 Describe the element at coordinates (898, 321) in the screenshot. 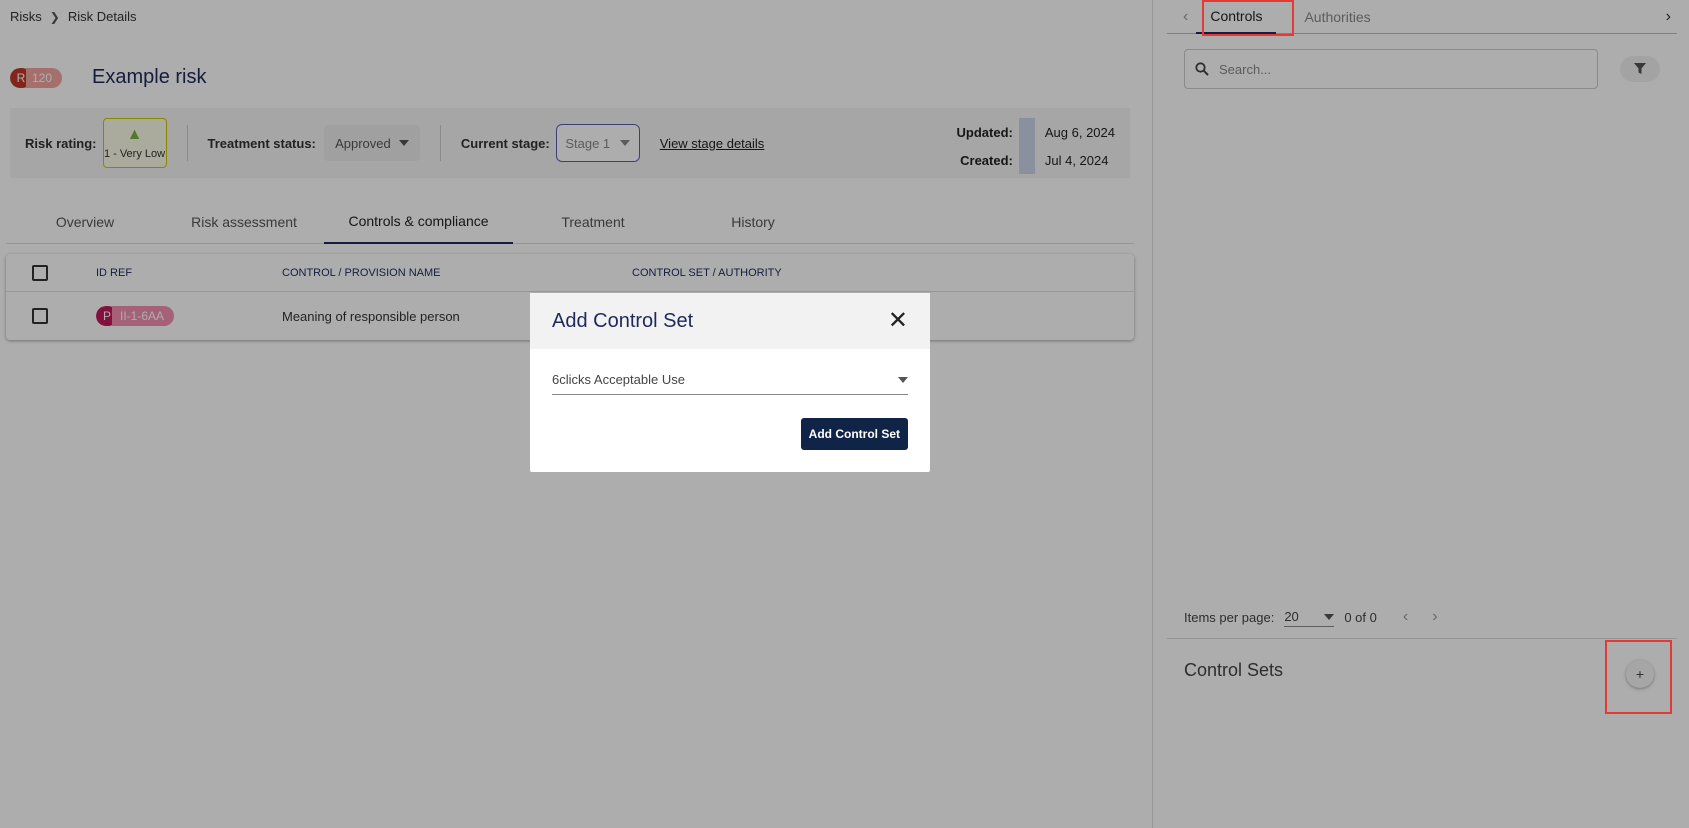

I see `close-icon: ✕` at that location.